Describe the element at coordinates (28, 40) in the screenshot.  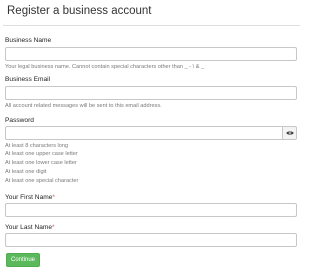
I see `business-name-label: Business Name` at that location.